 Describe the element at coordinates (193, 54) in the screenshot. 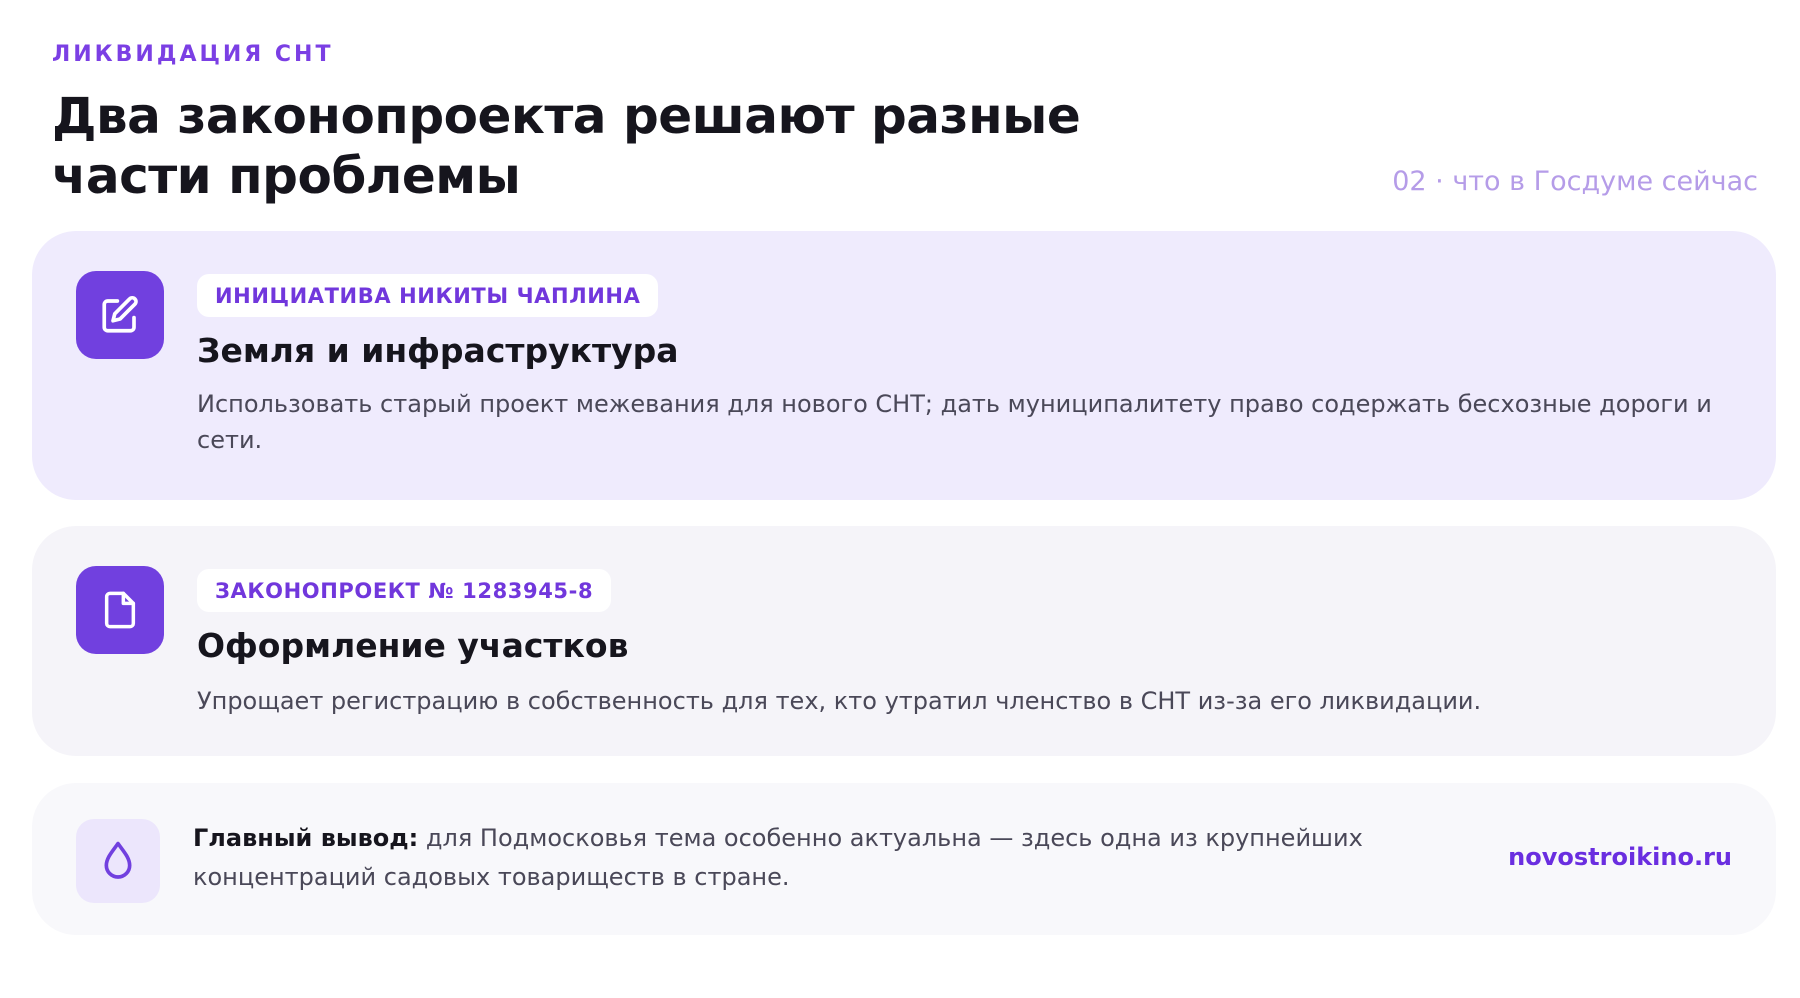

I see `eyebrow-label: ЛИКВИДАЦИЯ СНТ` at that location.